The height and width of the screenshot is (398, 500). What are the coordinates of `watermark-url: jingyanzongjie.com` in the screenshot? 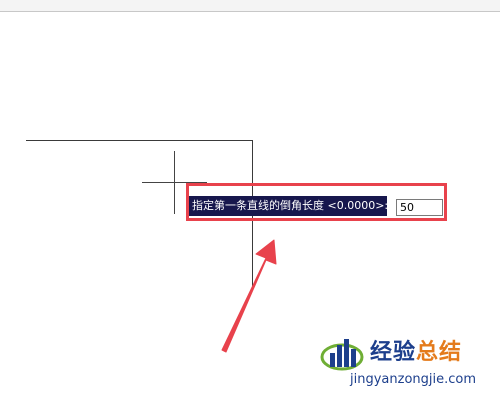 It's located at (413, 379).